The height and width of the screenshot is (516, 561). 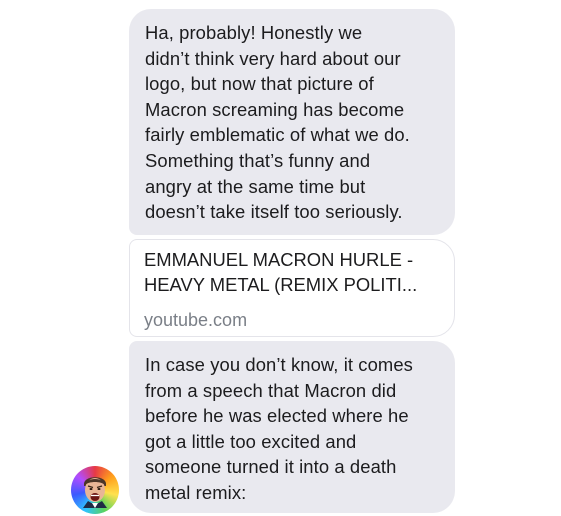 I want to click on message-text-line: from a speech that Macron did, so click(x=271, y=390).